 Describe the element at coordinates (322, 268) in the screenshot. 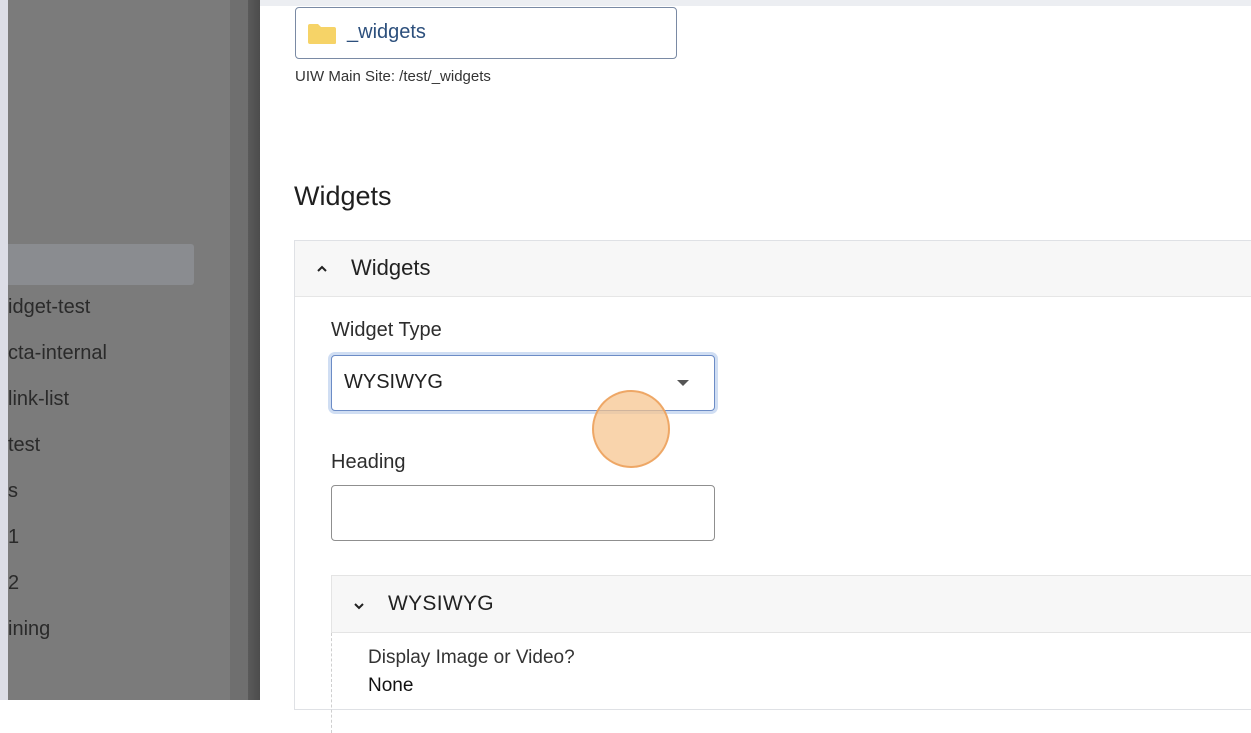

I see `chevron-up-icon` at that location.